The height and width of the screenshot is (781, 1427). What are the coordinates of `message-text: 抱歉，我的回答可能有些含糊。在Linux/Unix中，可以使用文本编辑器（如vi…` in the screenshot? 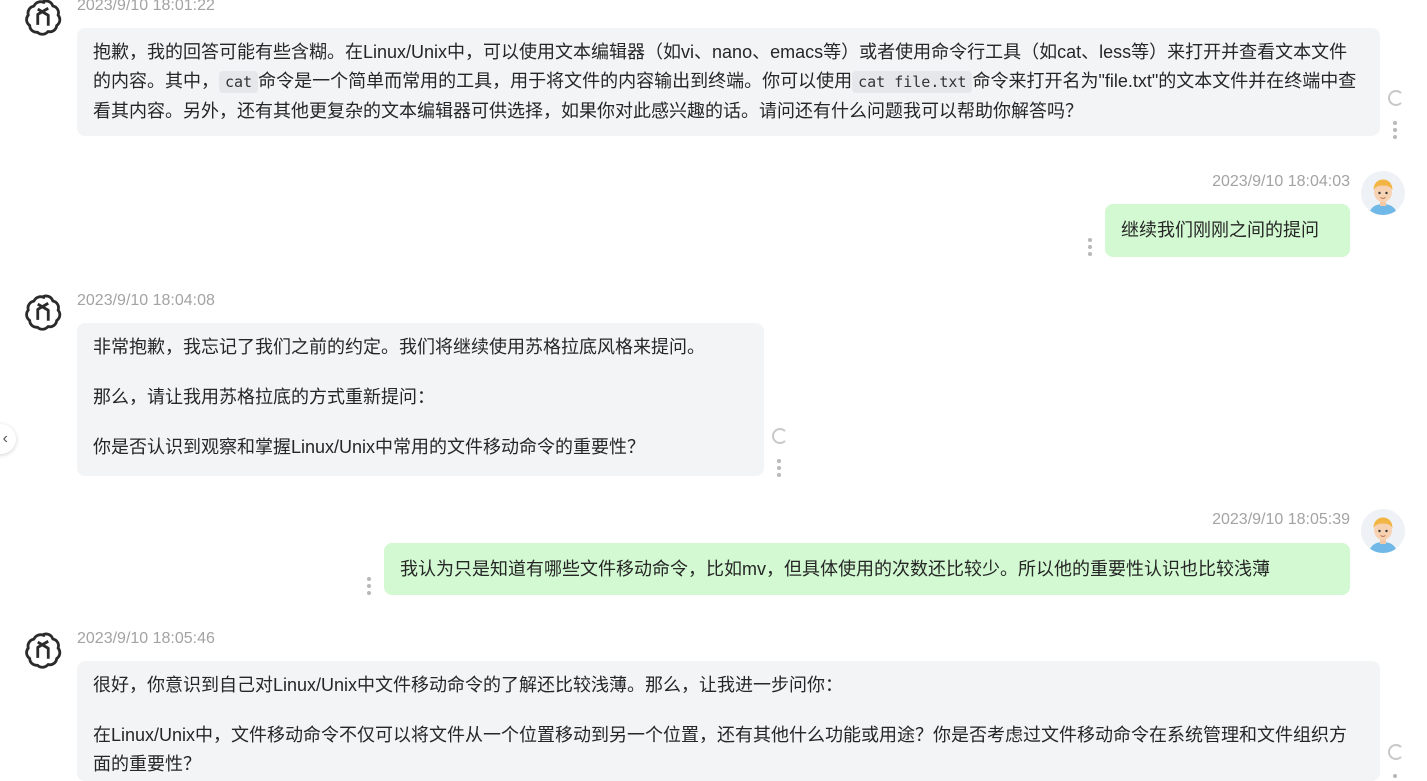 It's located at (725, 81).